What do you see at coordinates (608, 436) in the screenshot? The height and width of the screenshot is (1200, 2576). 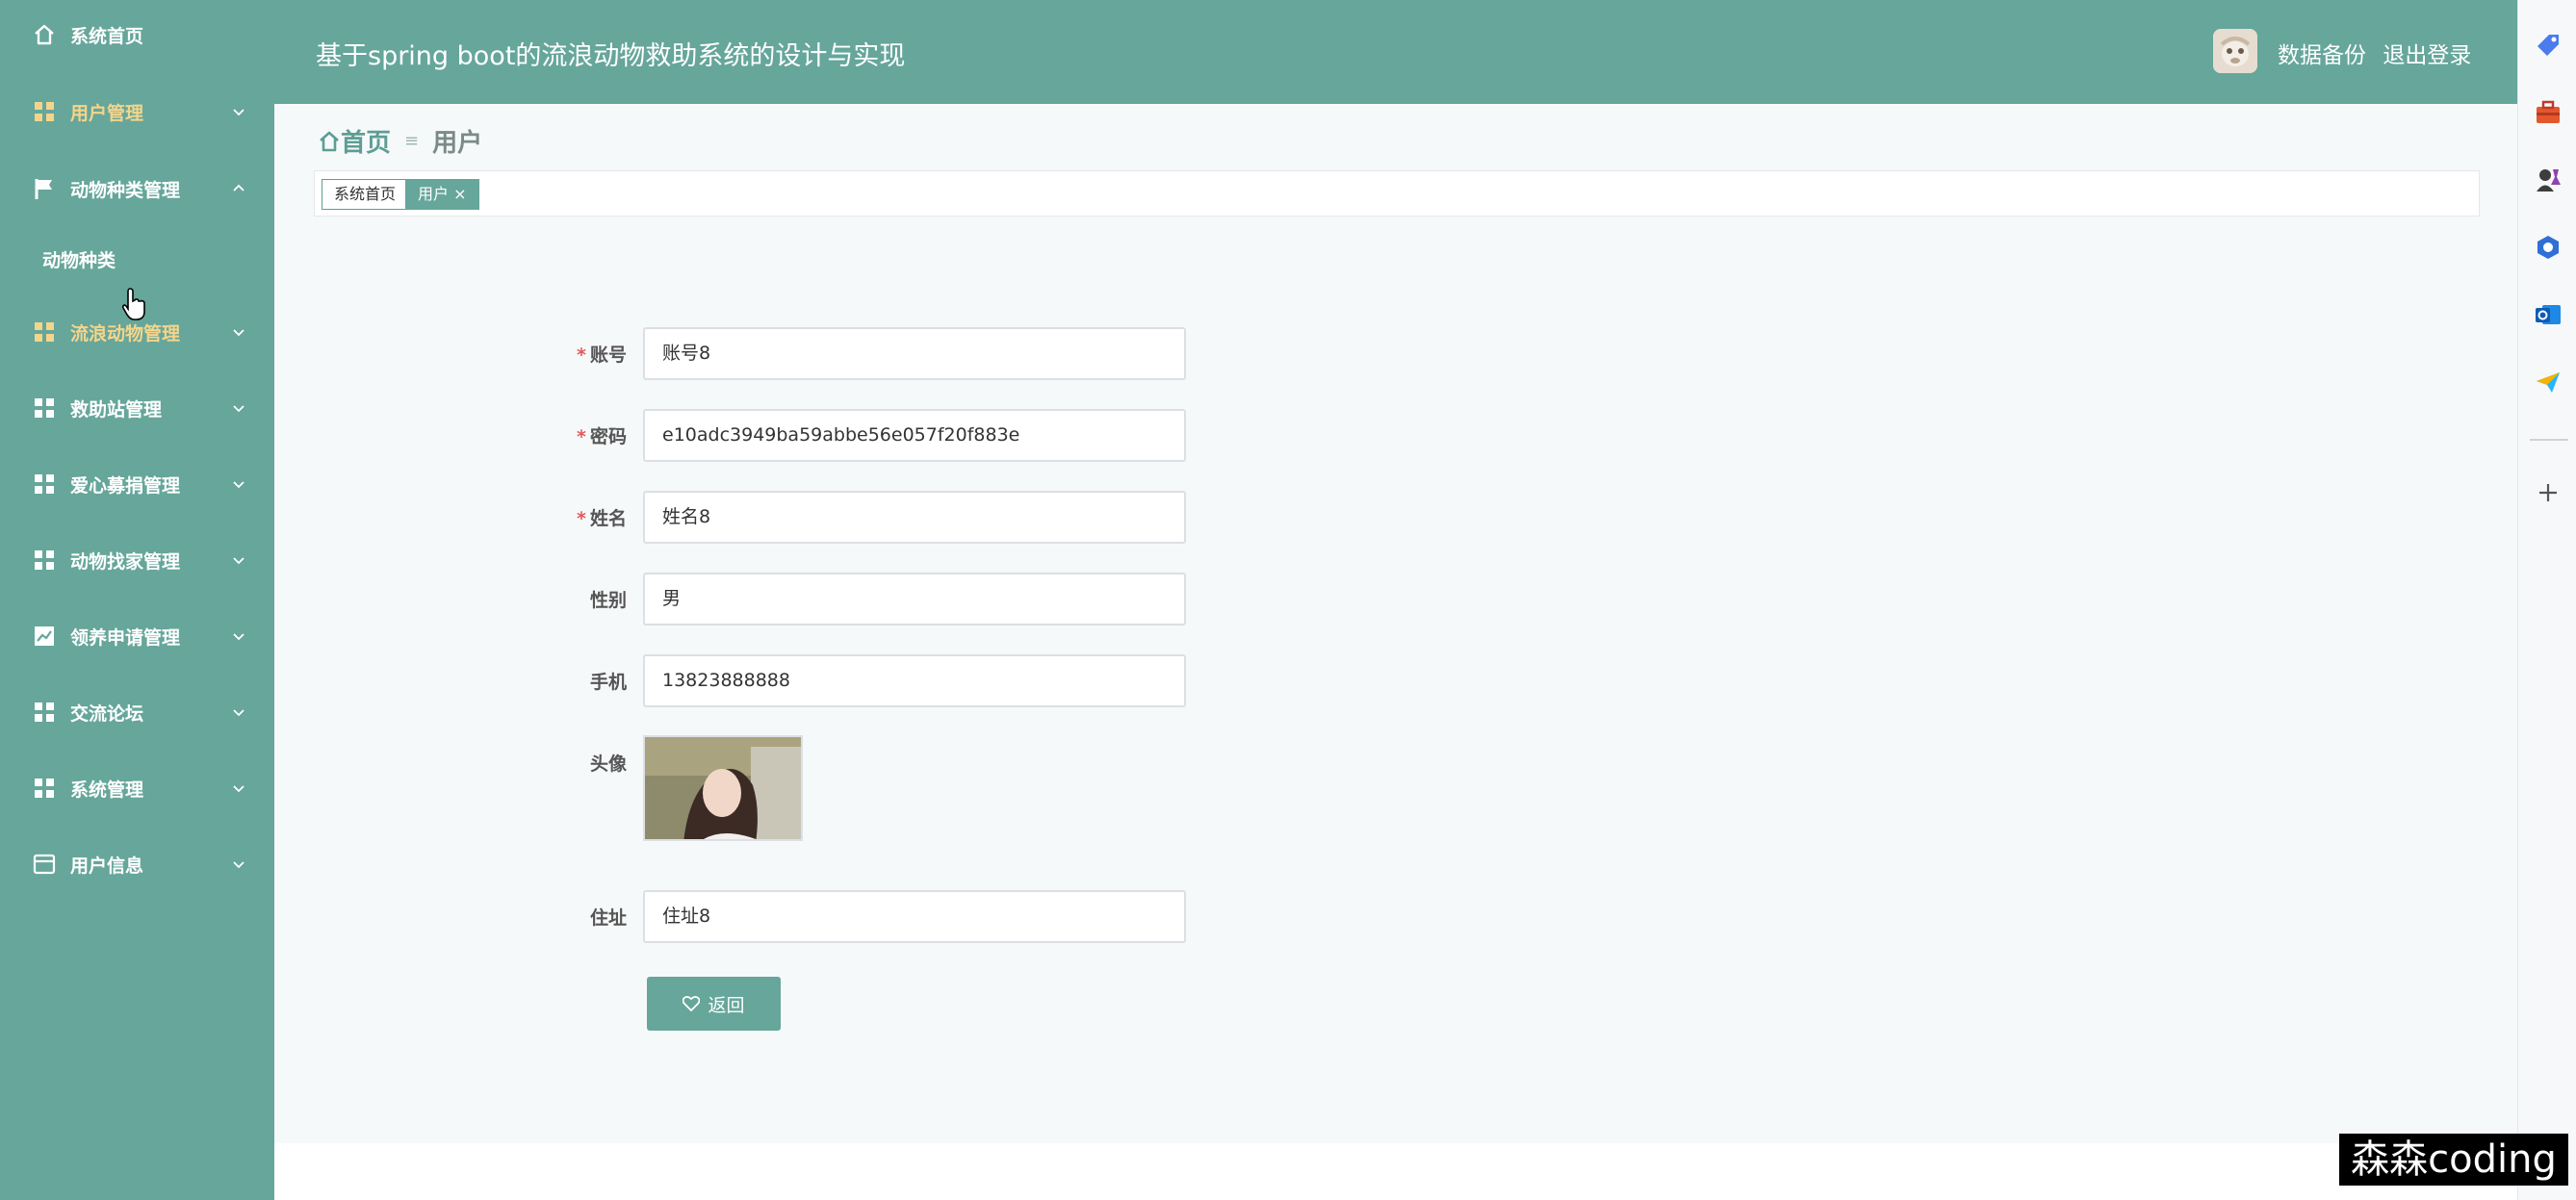 I see `password-label-text: 密码` at bounding box center [608, 436].